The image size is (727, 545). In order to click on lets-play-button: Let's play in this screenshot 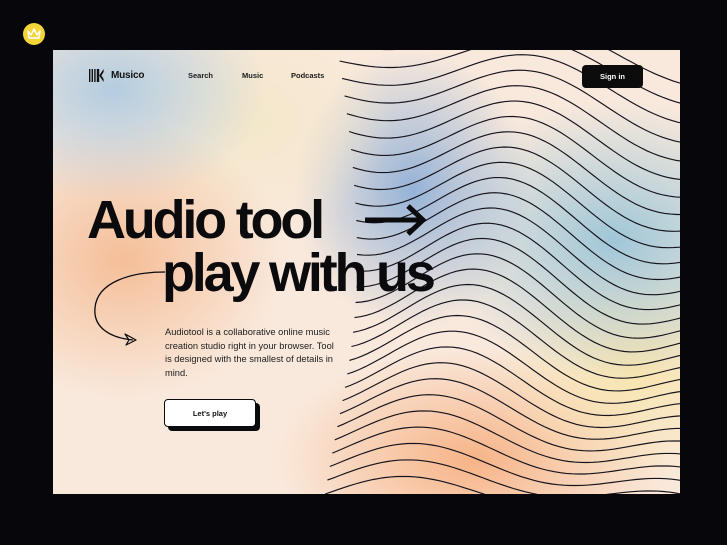, I will do `click(210, 413)`.